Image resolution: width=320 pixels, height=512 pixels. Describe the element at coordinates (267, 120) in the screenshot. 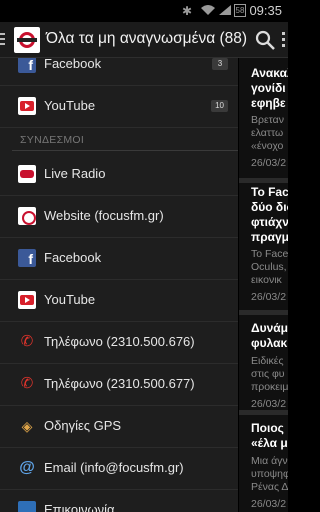

I see `article-excerpt: Βρεταν` at that location.